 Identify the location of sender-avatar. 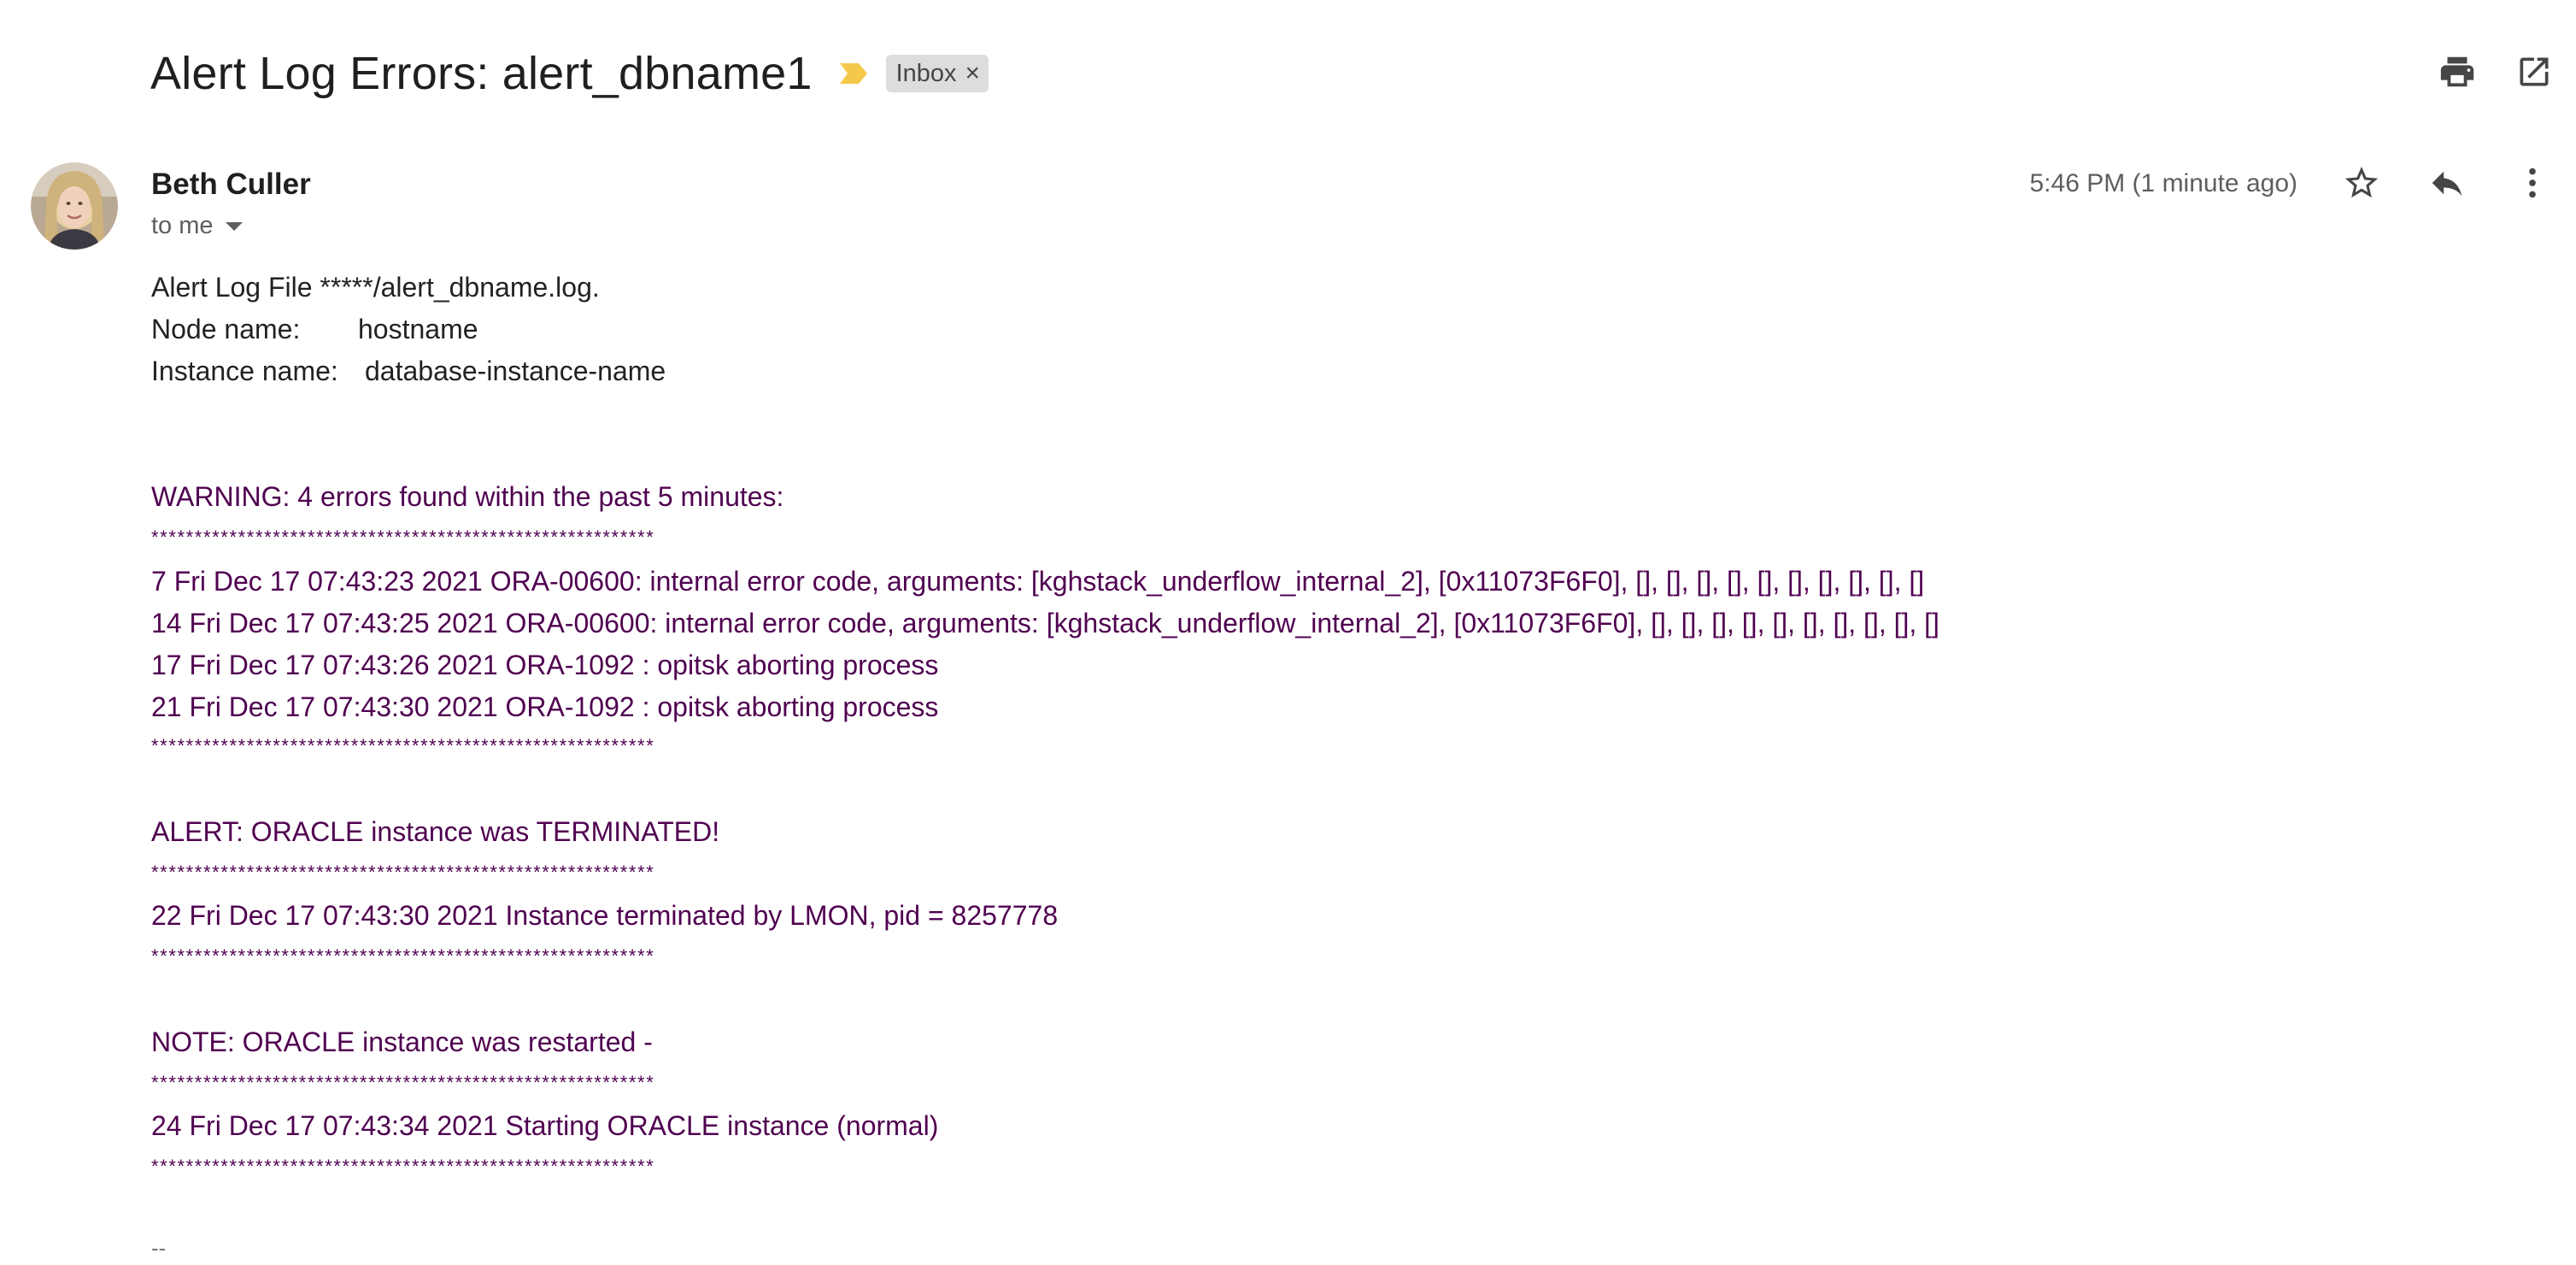
(74, 206).